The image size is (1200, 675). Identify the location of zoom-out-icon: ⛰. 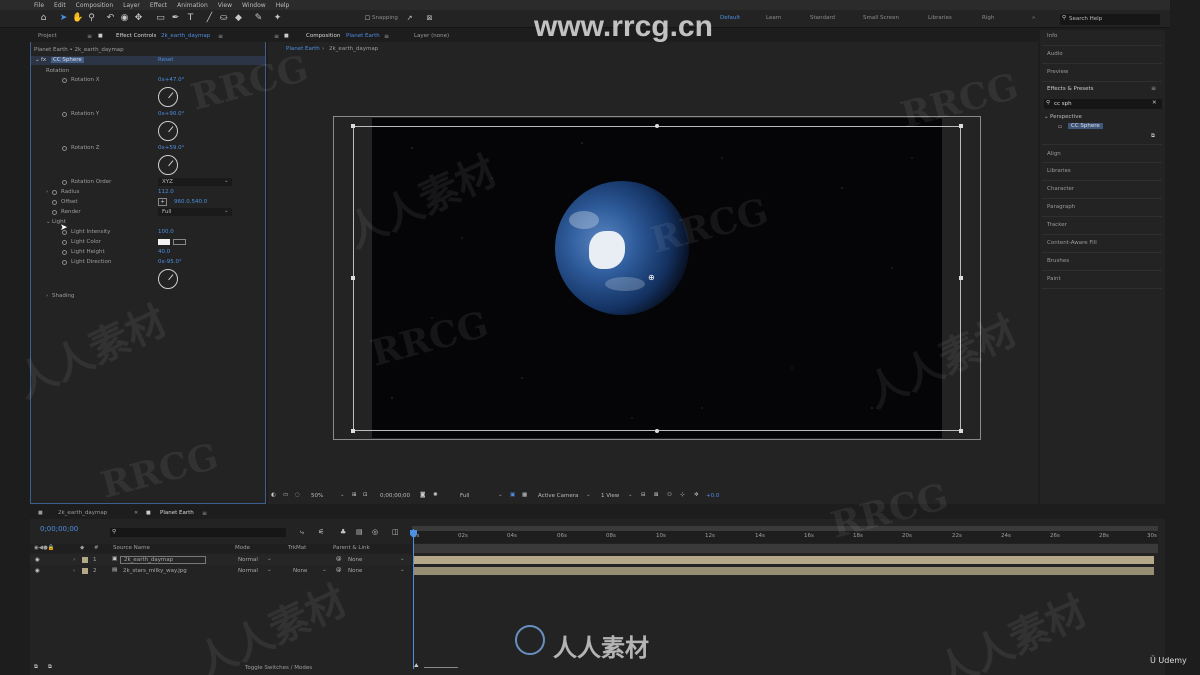
(416, 666).